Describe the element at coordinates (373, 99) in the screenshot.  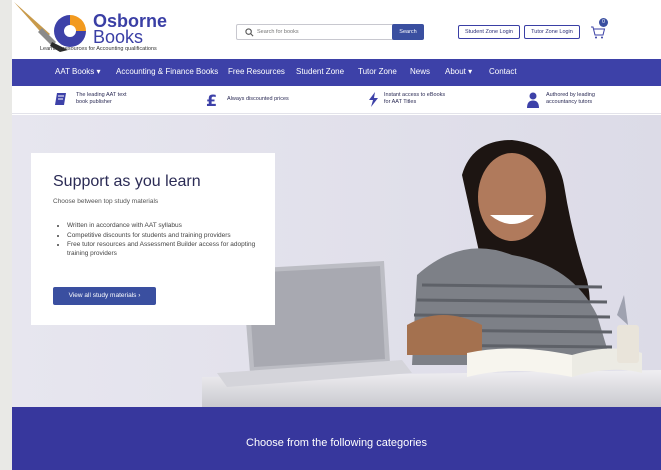
I see `lightning-icon` at that location.